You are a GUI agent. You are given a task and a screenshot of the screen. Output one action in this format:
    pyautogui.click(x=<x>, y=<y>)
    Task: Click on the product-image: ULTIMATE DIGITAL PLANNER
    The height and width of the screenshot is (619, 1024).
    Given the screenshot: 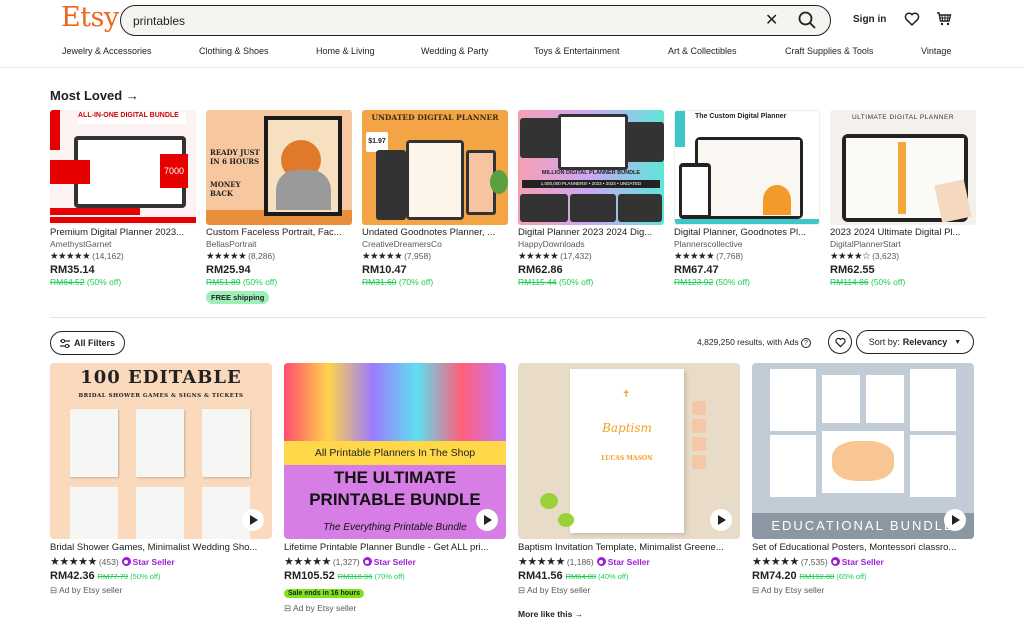 What is the action you would take?
    pyautogui.click(x=903, y=167)
    